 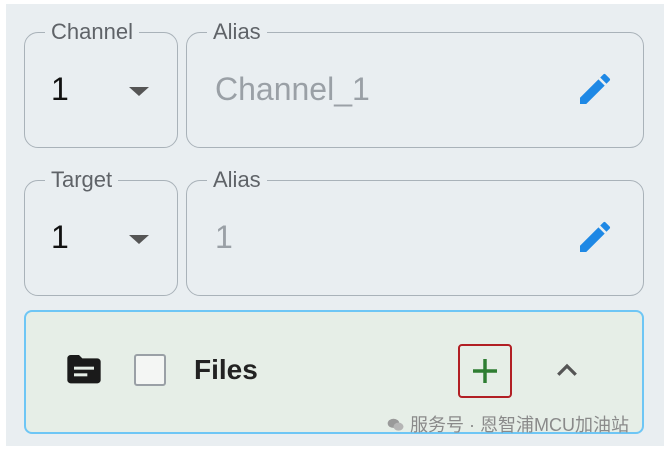 What do you see at coordinates (226, 369) in the screenshot?
I see `files-label: Files` at bounding box center [226, 369].